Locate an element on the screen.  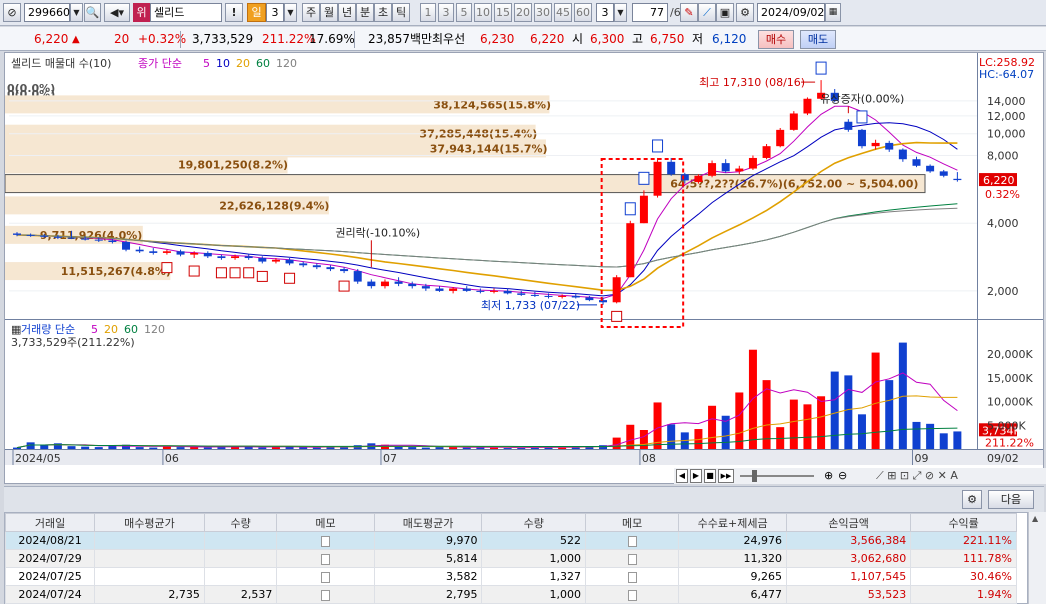
col-fees: 수수료+제세금 is located at coordinates (732, 522).